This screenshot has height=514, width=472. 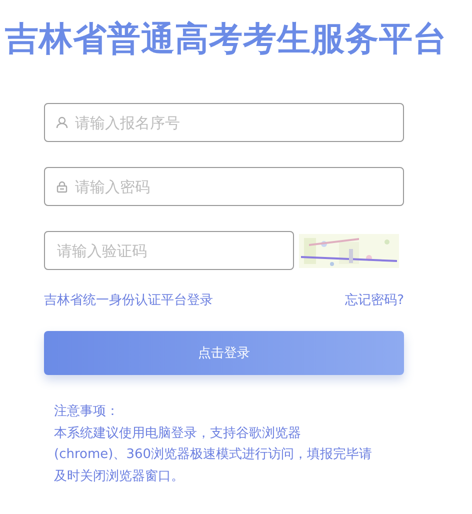 What do you see at coordinates (224, 353) in the screenshot?
I see `login-button: 点击登录` at bounding box center [224, 353].